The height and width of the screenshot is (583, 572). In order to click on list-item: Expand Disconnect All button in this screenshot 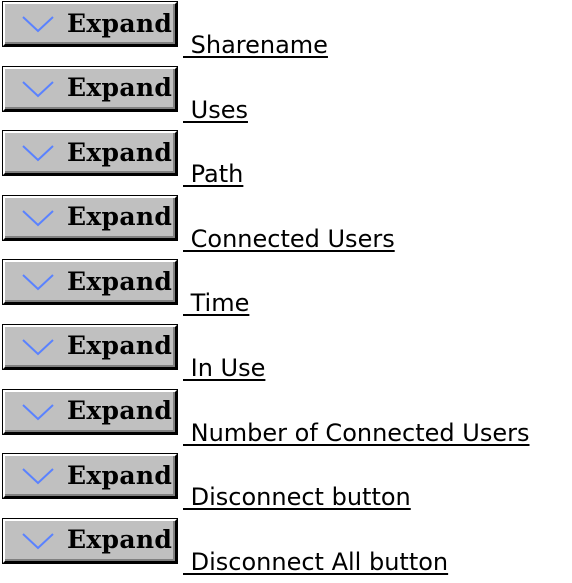, I will do `click(287, 550)`.